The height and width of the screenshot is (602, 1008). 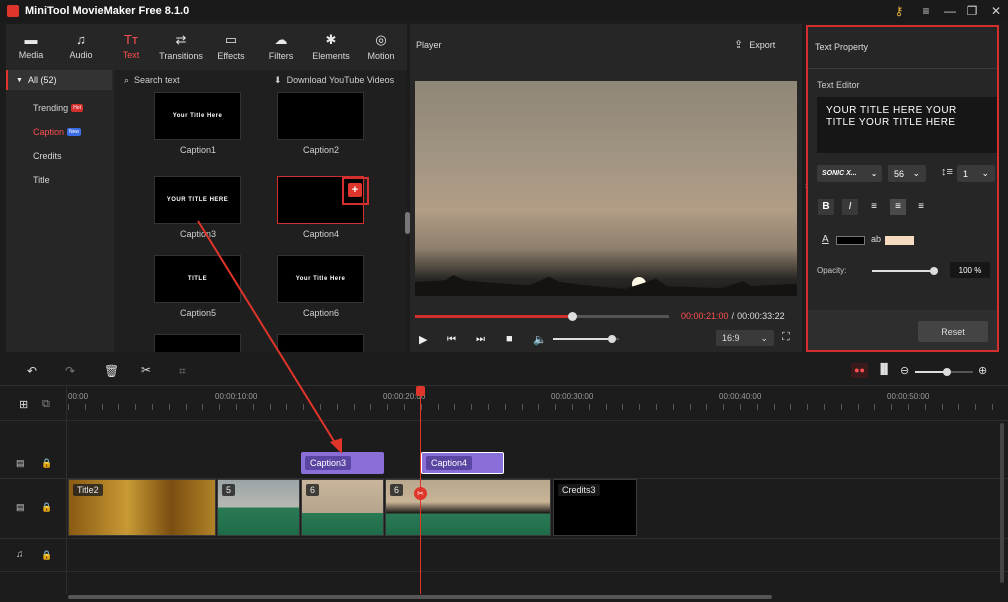 What do you see at coordinates (754, 44) in the screenshot?
I see `export-button: ⇪ Export` at bounding box center [754, 44].